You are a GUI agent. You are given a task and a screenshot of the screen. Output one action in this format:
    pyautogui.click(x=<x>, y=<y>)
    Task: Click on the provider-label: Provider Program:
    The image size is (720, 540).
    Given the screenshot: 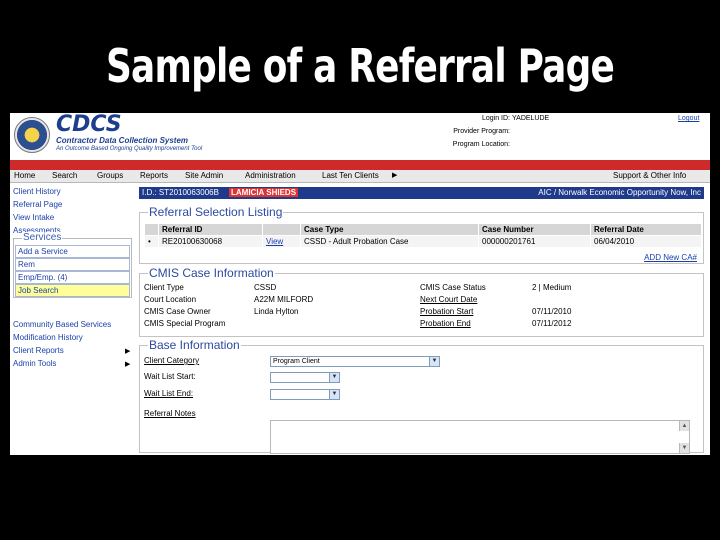 What is the action you would take?
    pyautogui.click(x=481, y=131)
    